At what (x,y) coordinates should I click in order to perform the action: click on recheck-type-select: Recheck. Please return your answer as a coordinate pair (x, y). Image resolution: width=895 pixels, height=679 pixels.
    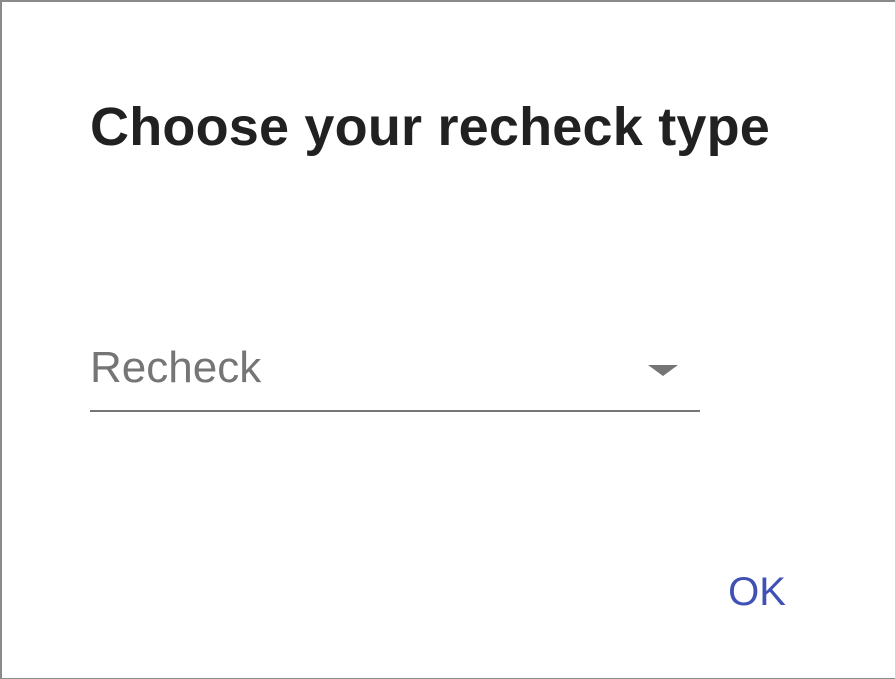
    Looking at the image, I should click on (395, 372).